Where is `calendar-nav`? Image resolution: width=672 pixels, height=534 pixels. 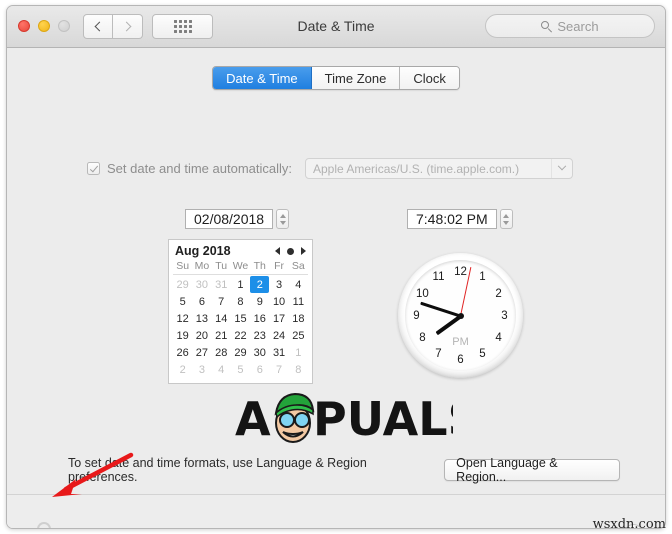
calendar-nav is located at coordinates (290, 251).